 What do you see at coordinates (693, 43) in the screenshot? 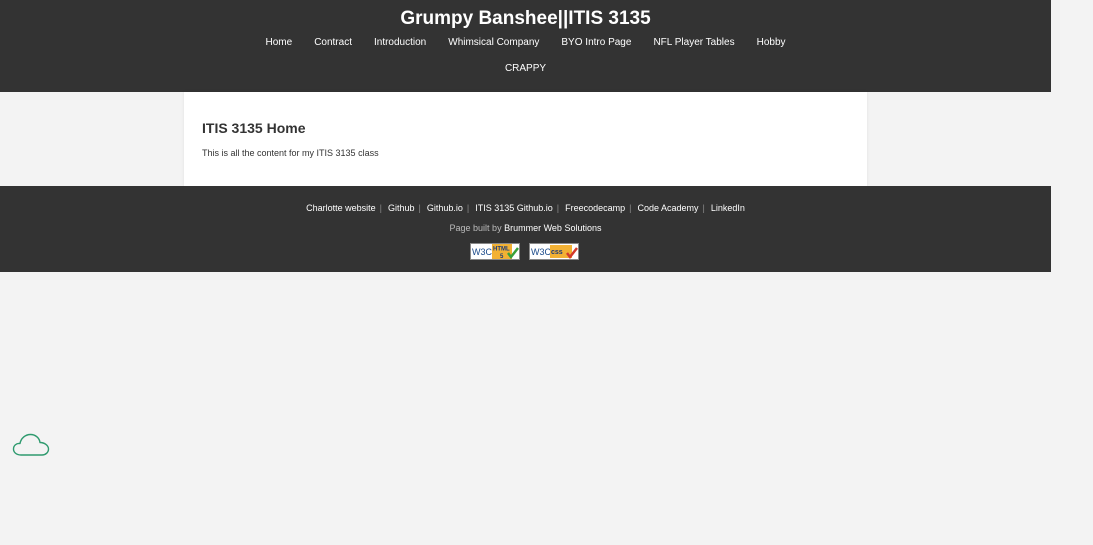
I see `nav-nfl-player-tables: NFL Player Tables` at bounding box center [693, 43].